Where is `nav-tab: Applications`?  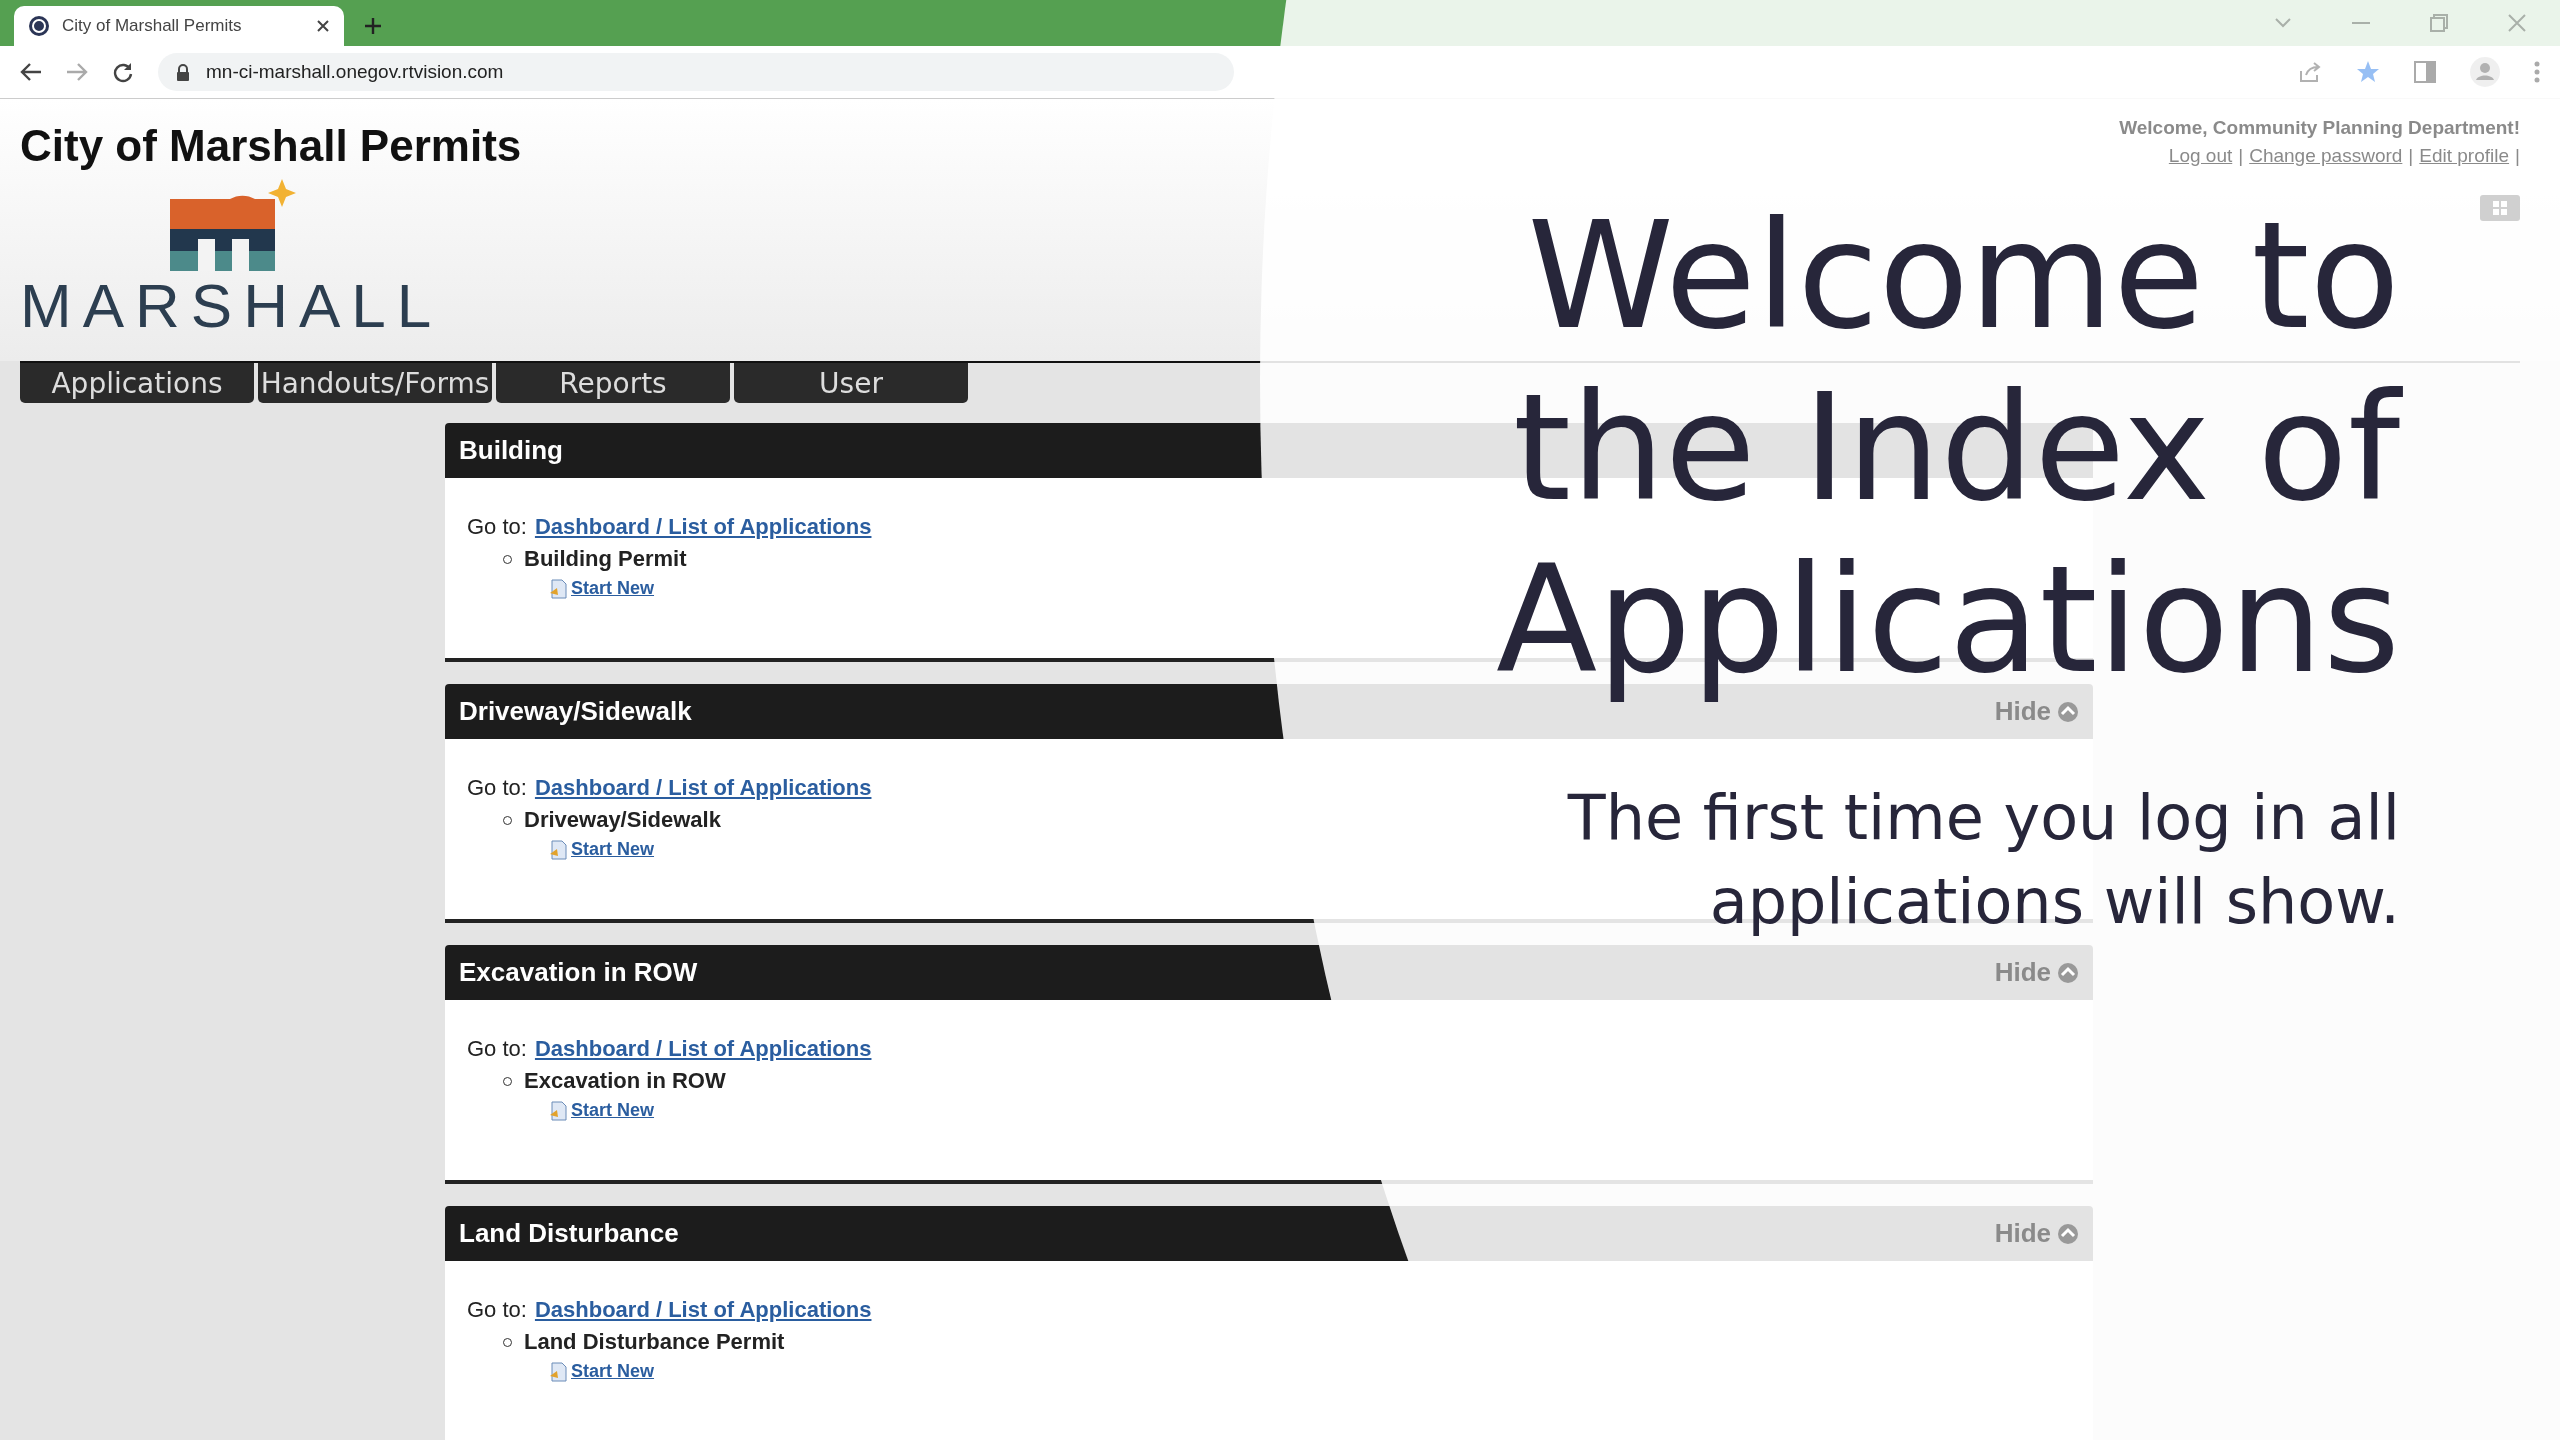 nav-tab: Applications is located at coordinates (137, 383).